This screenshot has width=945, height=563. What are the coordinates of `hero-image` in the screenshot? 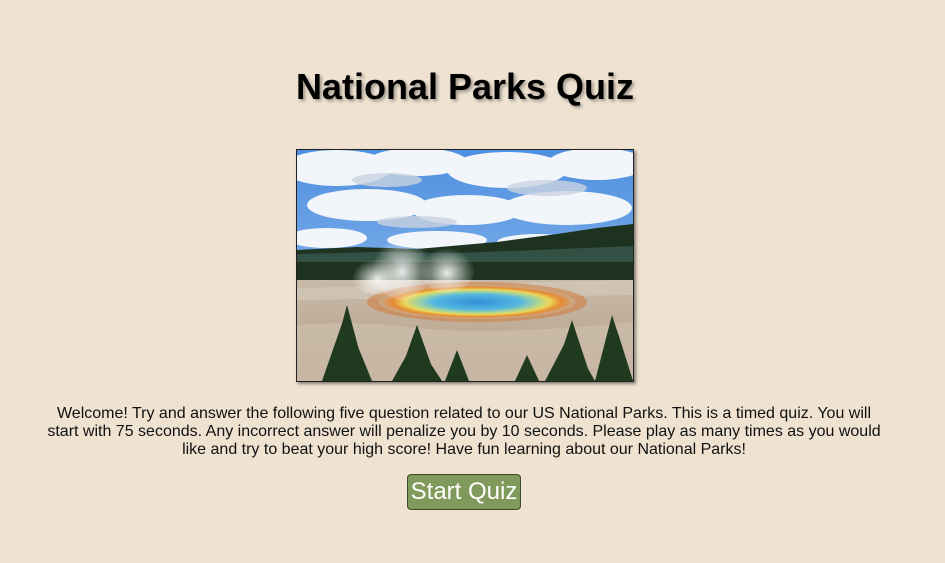 It's located at (465, 265).